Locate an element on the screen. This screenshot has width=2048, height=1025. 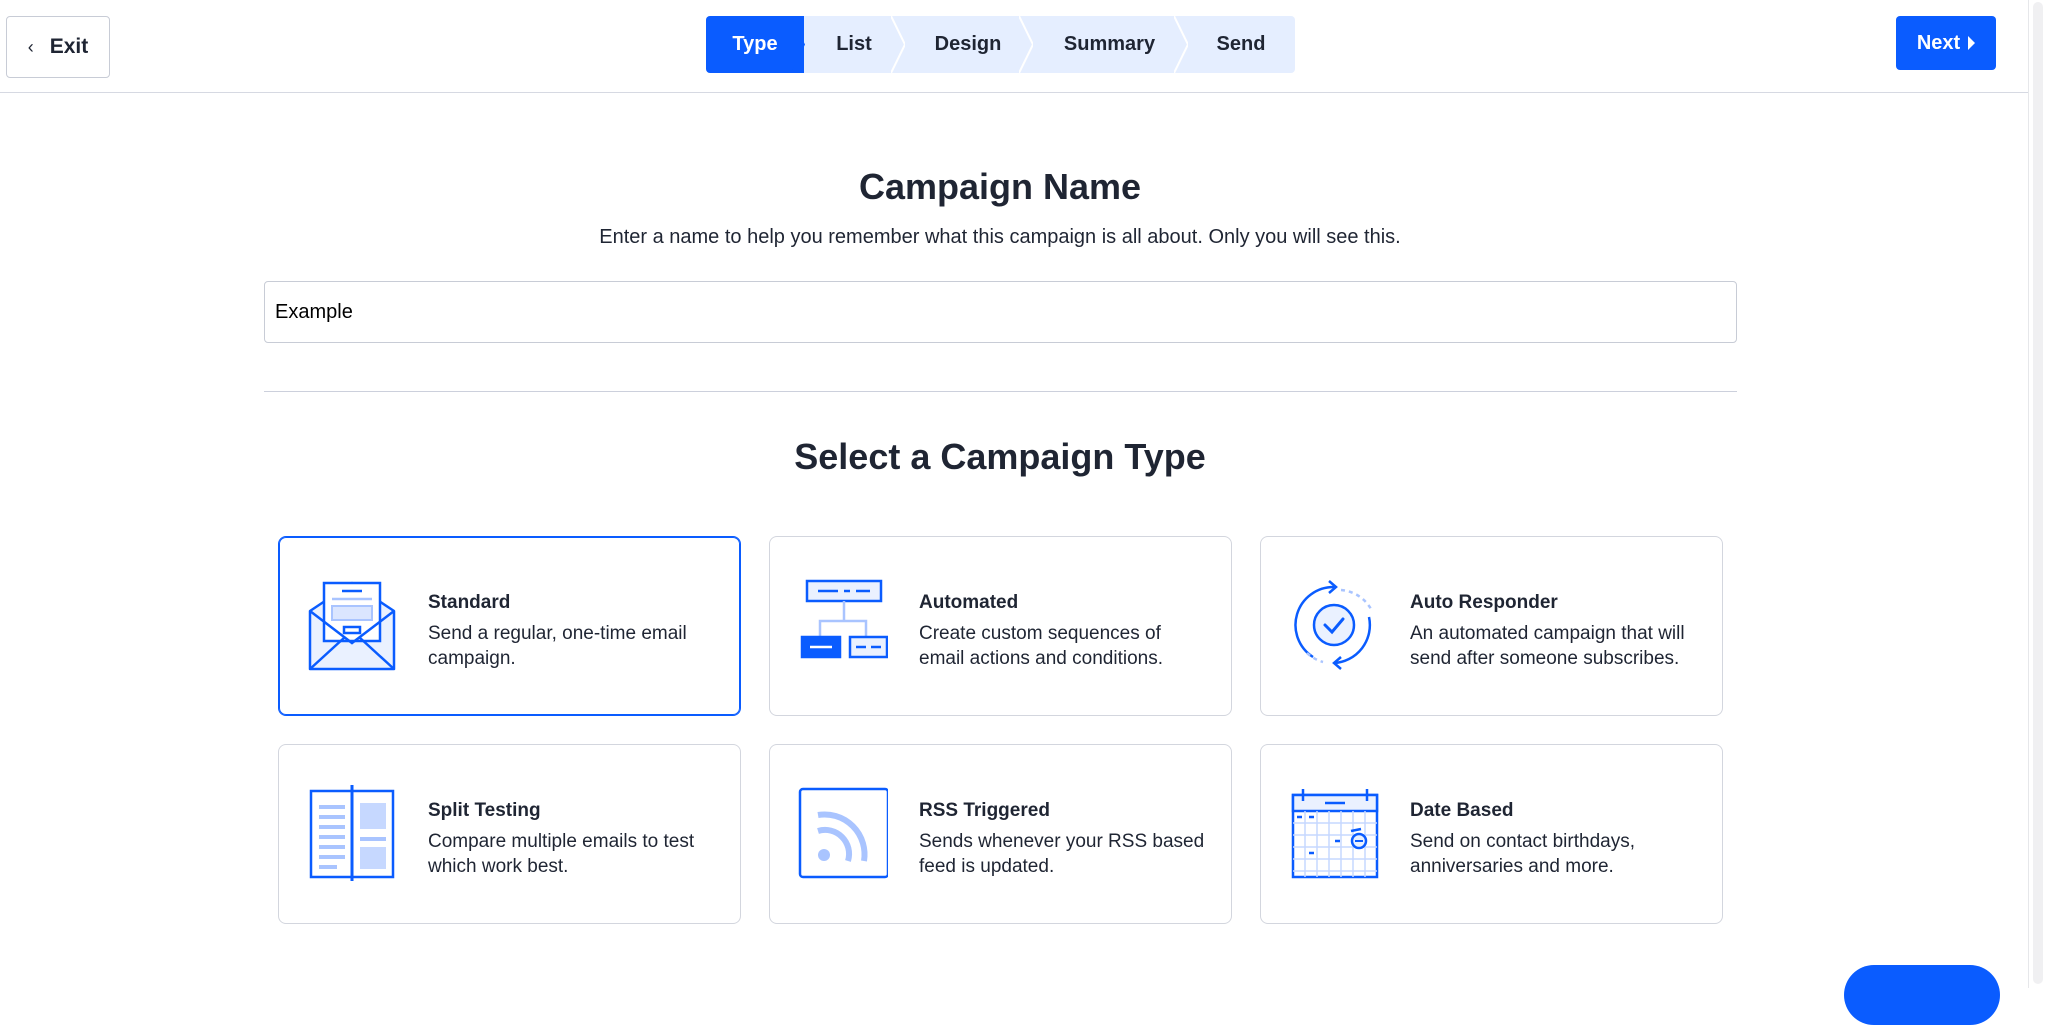
step-summary: Summary is located at coordinates (1110, 44).